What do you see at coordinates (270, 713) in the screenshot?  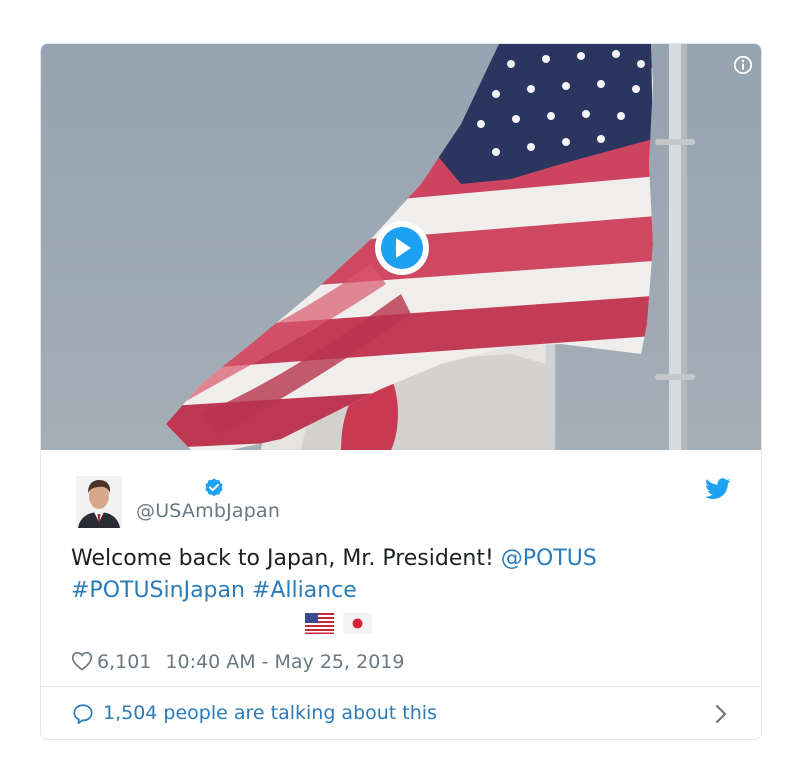 I see `conversation-count-text: 1,504 people are talking about this` at bounding box center [270, 713].